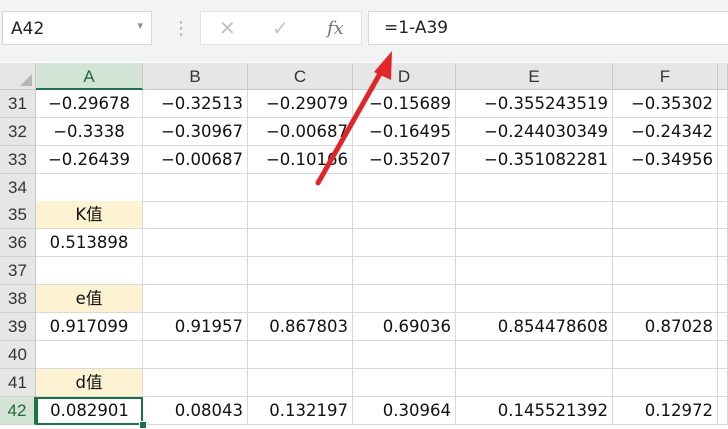 This screenshot has width=728, height=429. I want to click on cell-d31: −0.15689, so click(404, 104).